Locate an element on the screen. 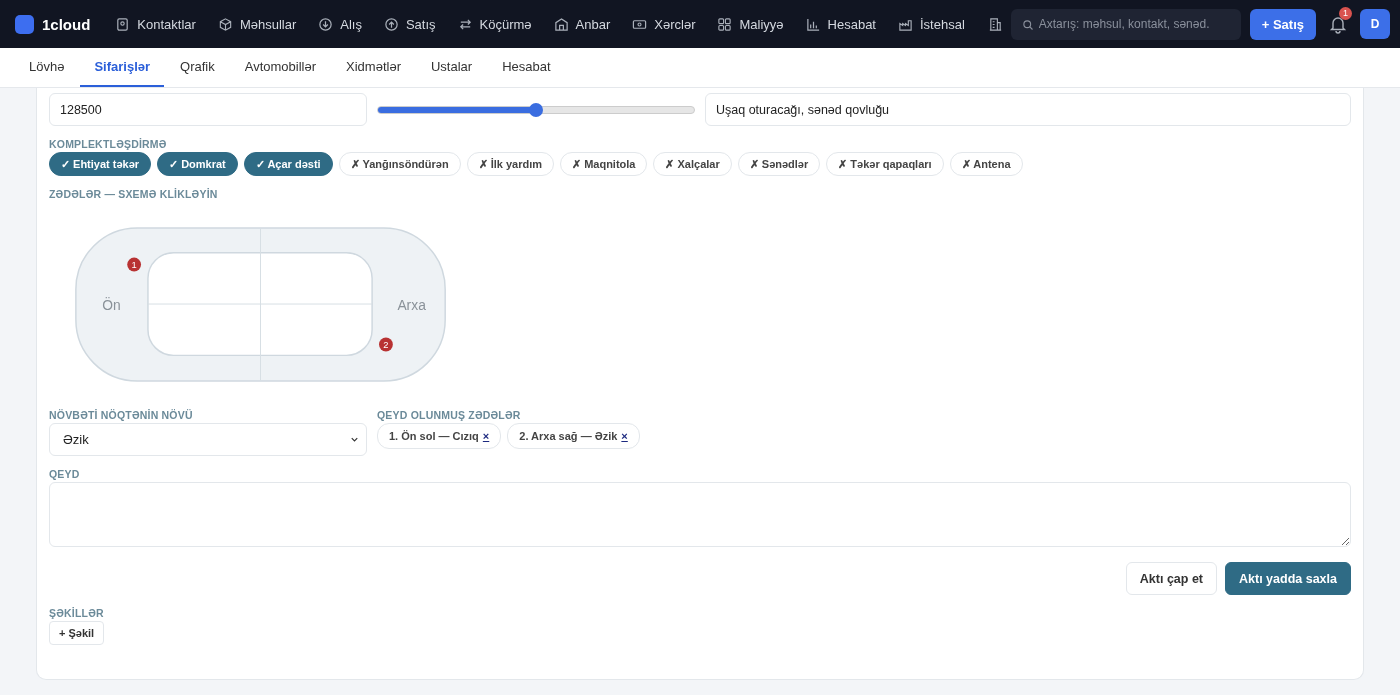 Image resolution: width=1400 pixels, height=695 pixels. search-field: Axtarış: məhsul, kontakt, sənəd. is located at coordinates (1125, 24).